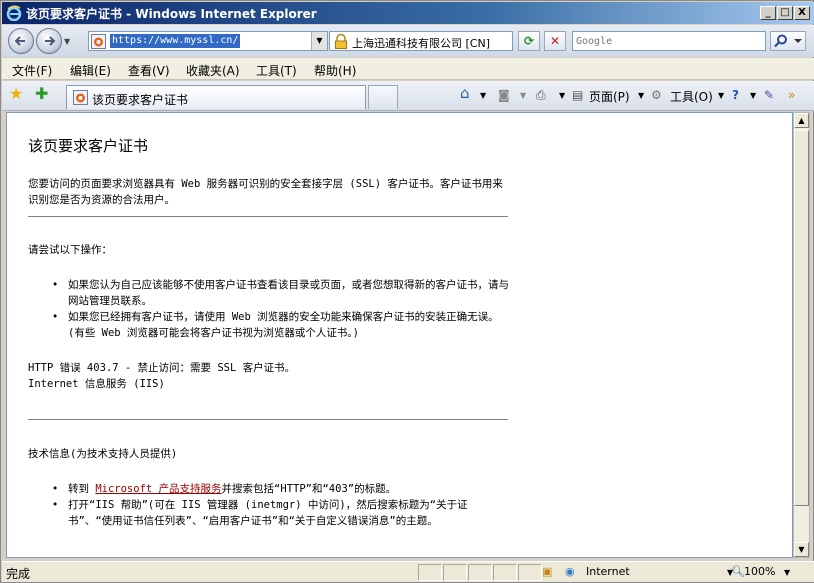  I want to click on tab-current: 该页要求客户证书, so click(216, 97).